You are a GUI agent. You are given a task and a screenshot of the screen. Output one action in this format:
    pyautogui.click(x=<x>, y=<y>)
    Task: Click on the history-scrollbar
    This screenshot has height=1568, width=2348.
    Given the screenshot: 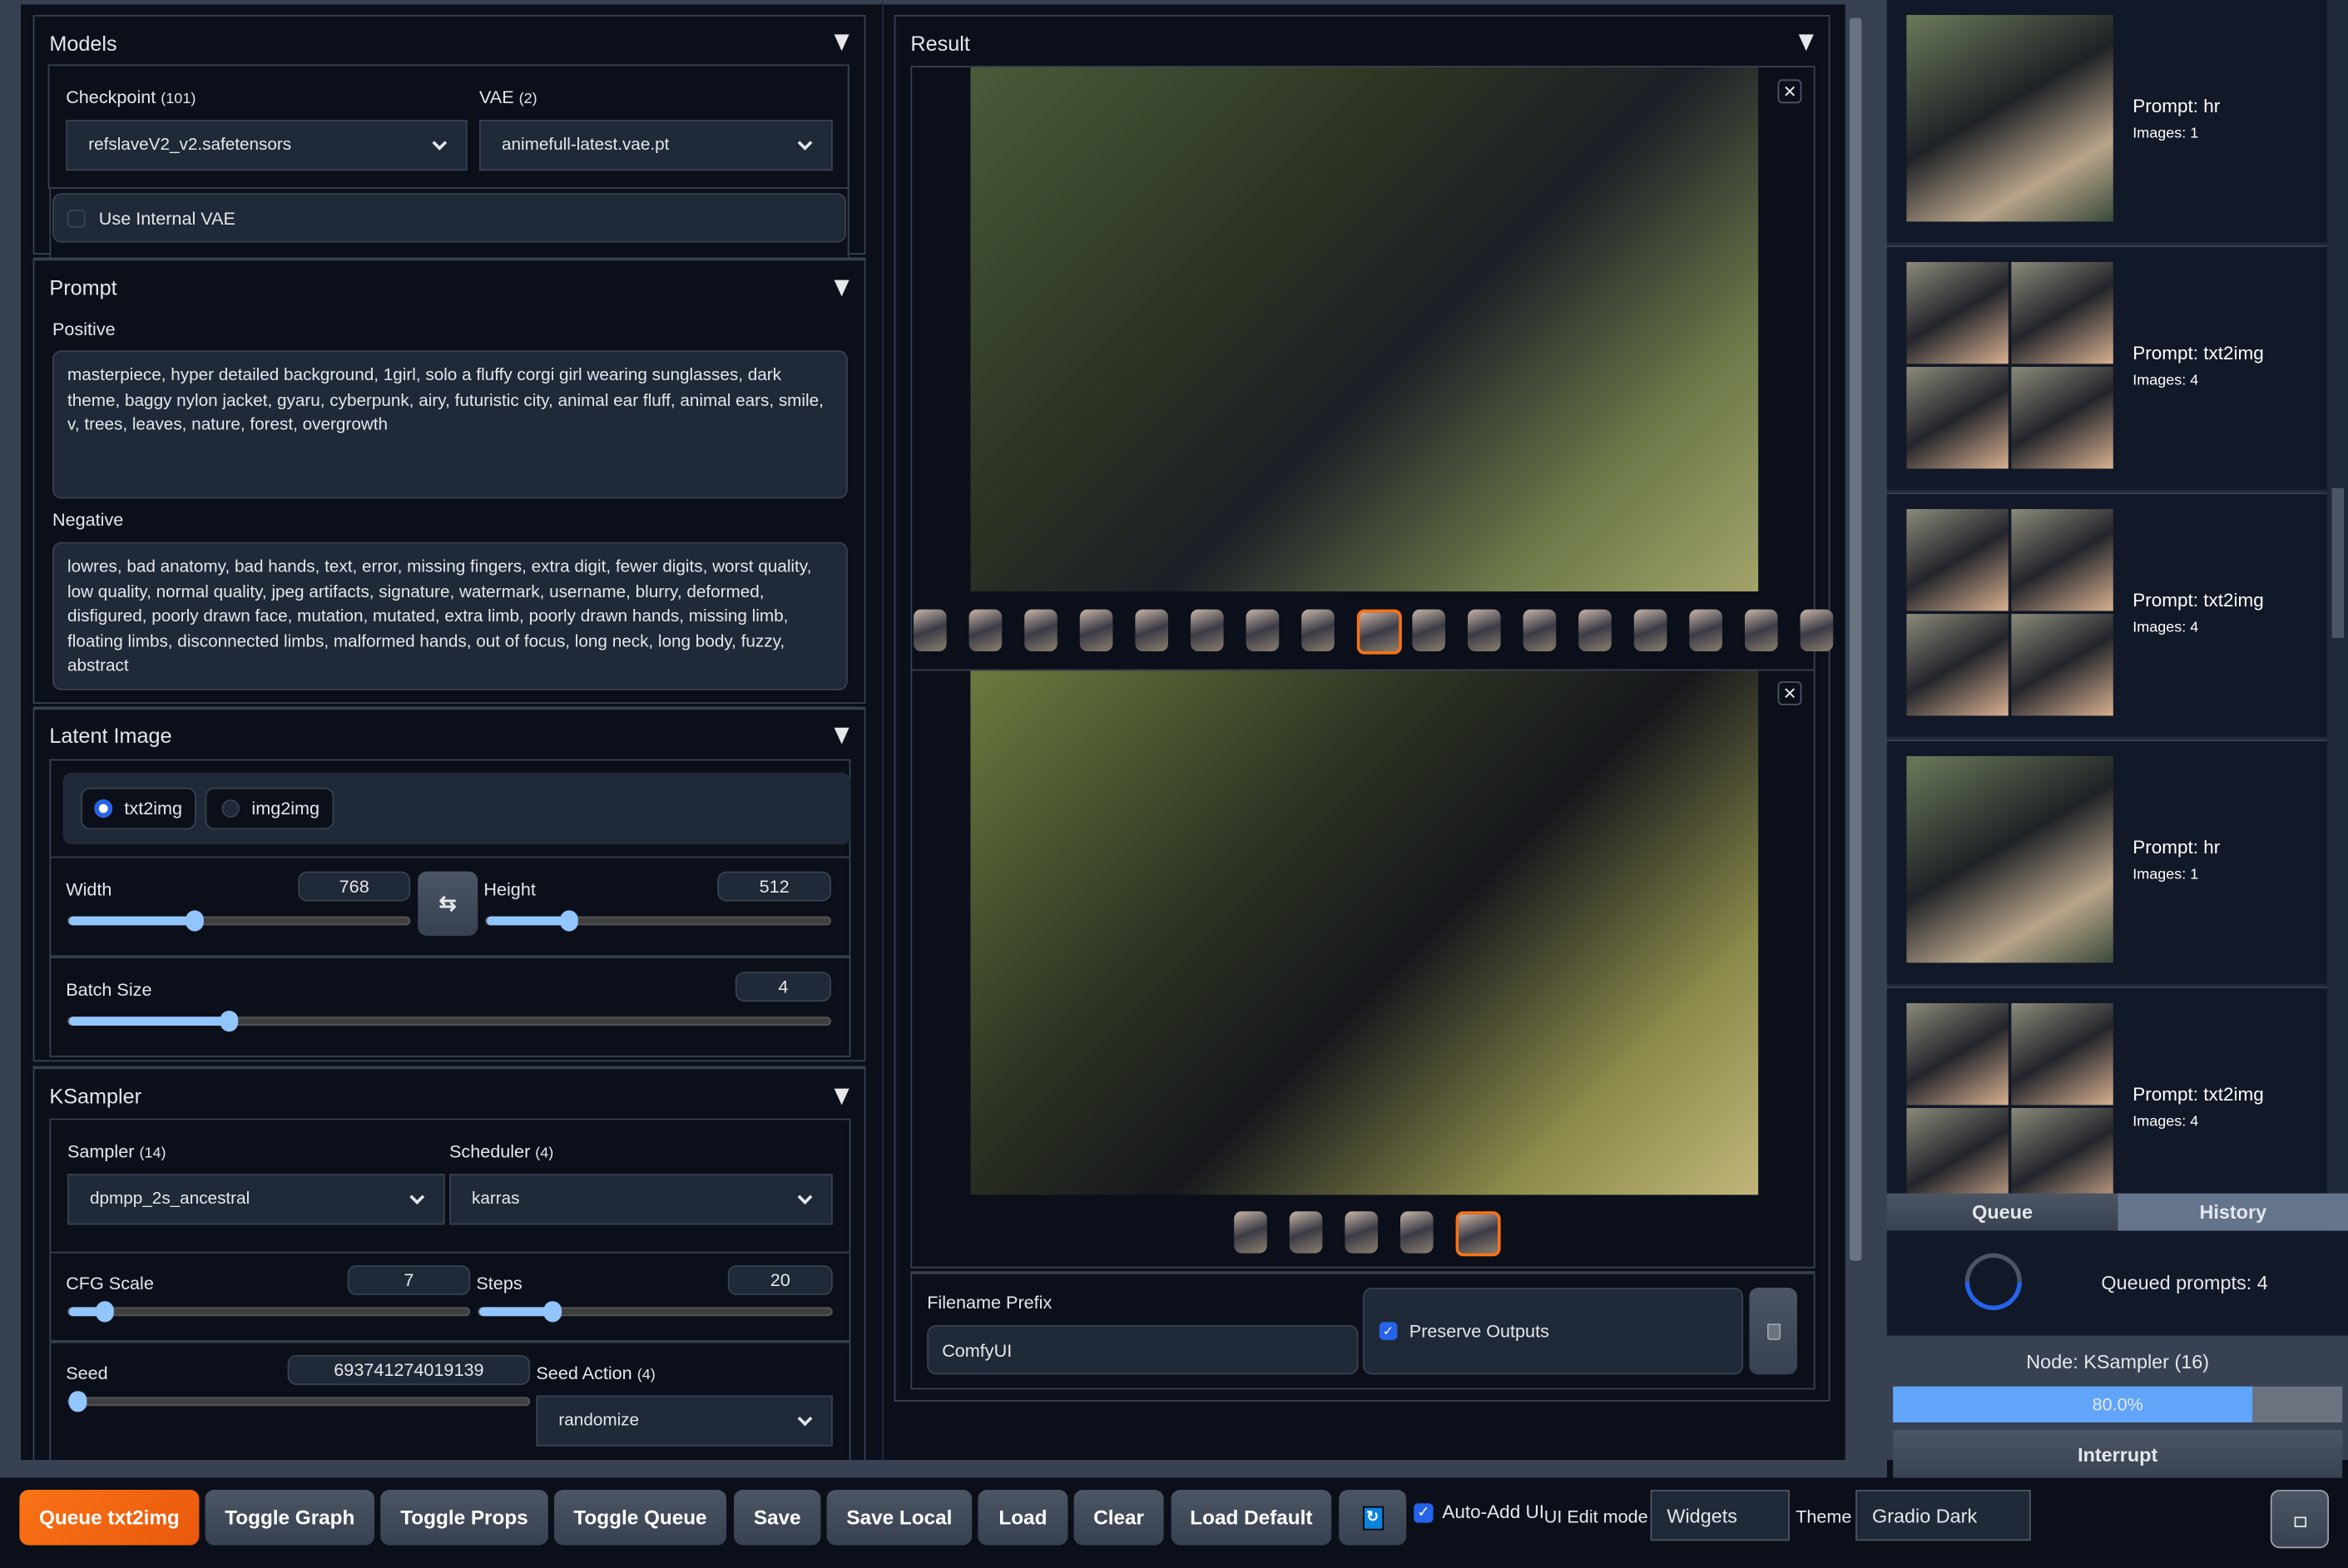 What is the action you would take?
    pyautogui.click(x=2338, y=597)
    